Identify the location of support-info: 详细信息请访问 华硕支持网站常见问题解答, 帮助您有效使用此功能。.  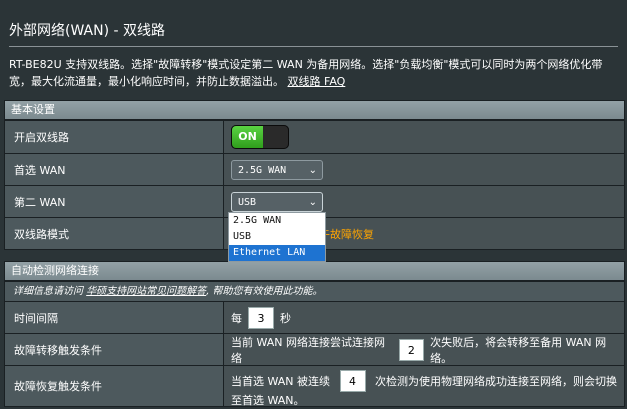
(314, 291).